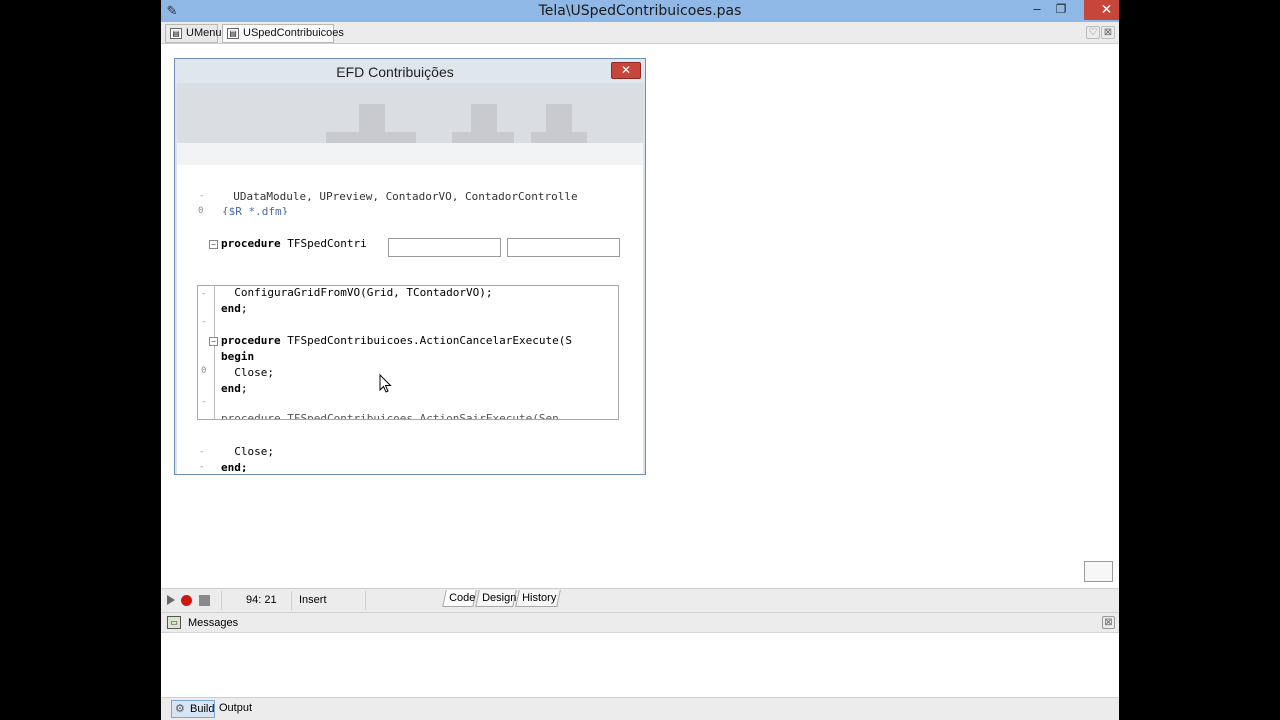 The image size is (1280, 720). Describe the element at coordinates (204, 600) in the screenshot. I see `stop-macro-icon` at that location.